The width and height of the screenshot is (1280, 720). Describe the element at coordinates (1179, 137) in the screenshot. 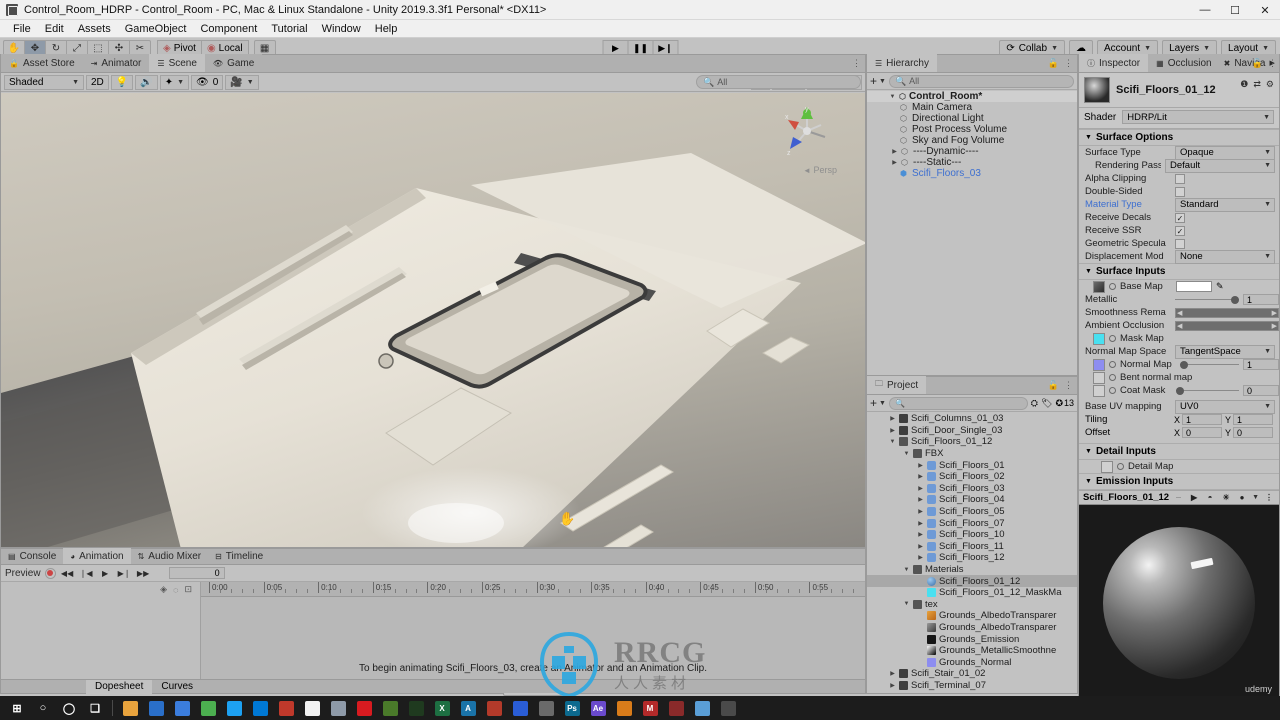

I see `section-surface-options: ▼ Surface Options` at that location.